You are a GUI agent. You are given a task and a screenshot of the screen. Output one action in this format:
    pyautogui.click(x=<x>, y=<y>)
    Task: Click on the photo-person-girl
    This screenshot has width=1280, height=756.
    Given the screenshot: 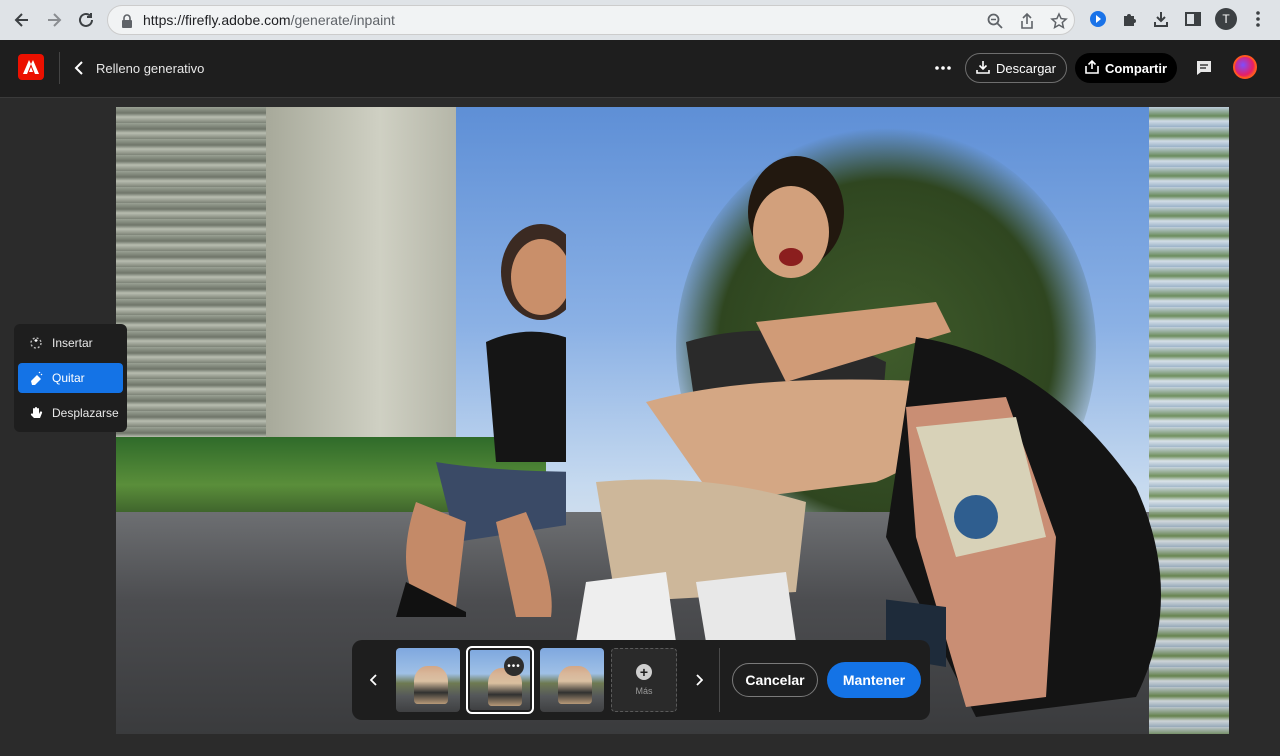 What is the action you would take?
    pyautogui.click(x=481, y=420)
    